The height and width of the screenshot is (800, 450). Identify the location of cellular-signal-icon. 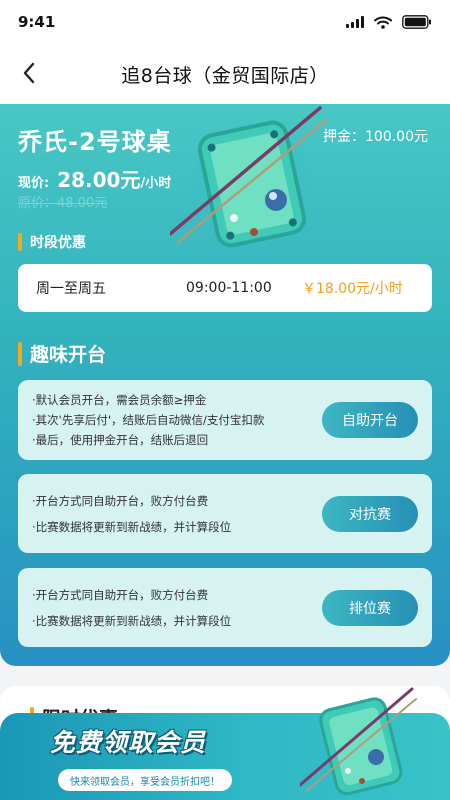
(355, 22).